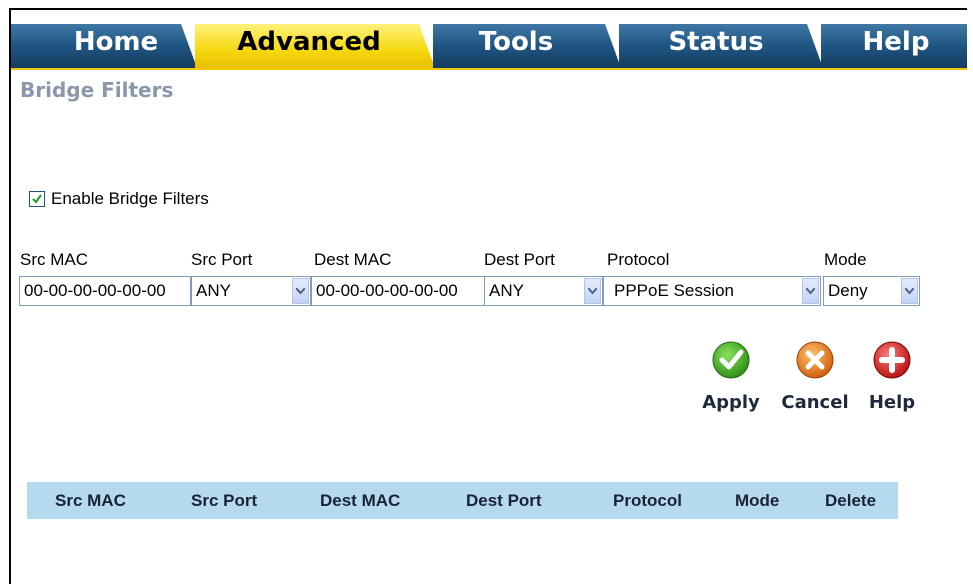 The height and width of the screenshot is (588, 973). I want to click on tab-tools: Tools, so click(516, 42).